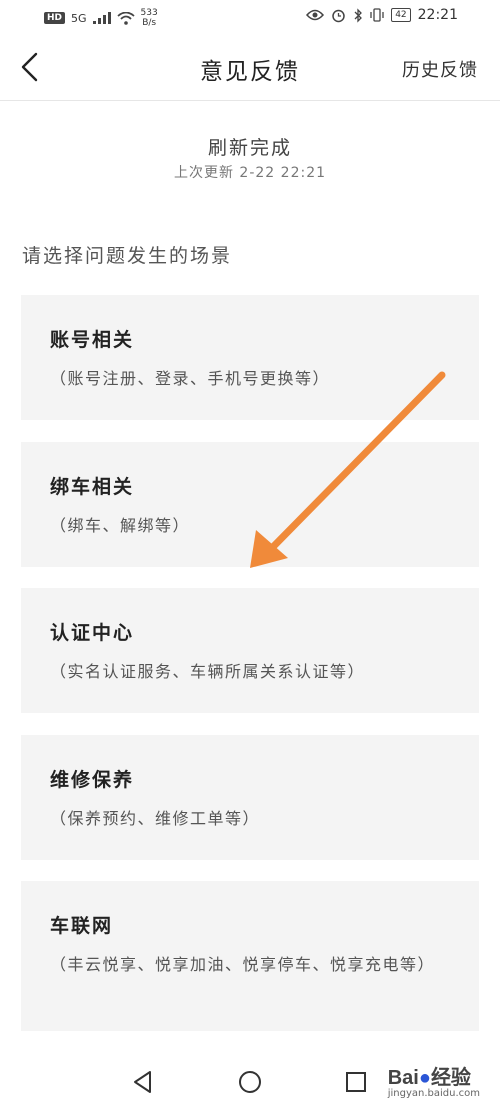  I want to click on history-feedback-button: 历史反馈, so click(440, 69).